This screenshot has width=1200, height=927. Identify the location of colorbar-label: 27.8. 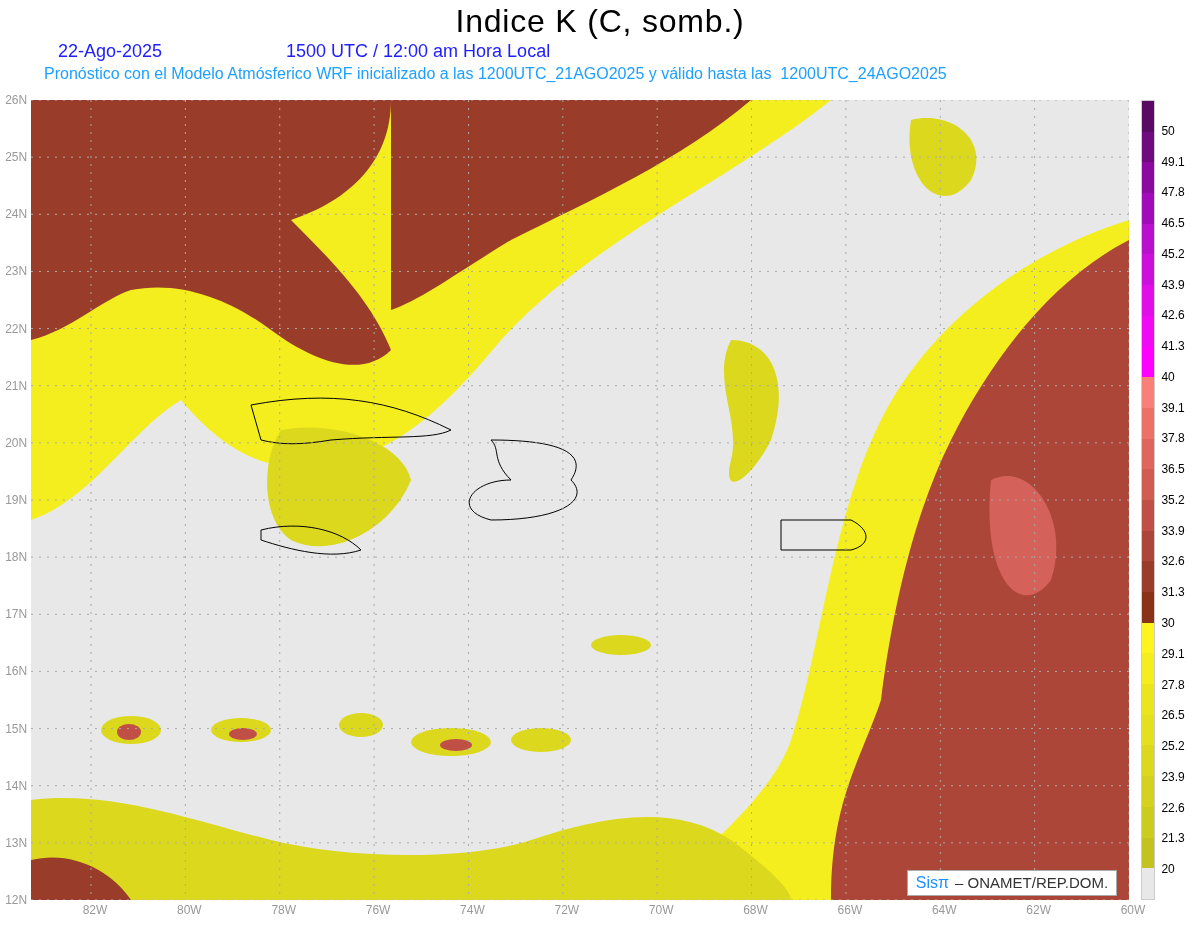
(1173, 684).